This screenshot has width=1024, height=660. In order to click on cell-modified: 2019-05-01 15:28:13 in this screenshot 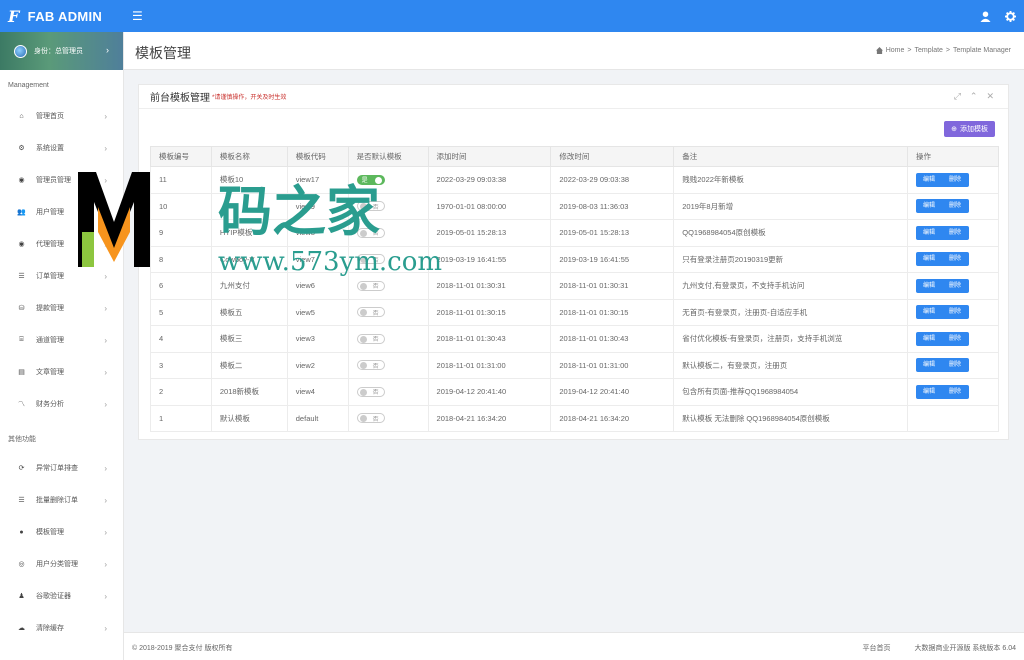, I will do `click(612, 233)`.